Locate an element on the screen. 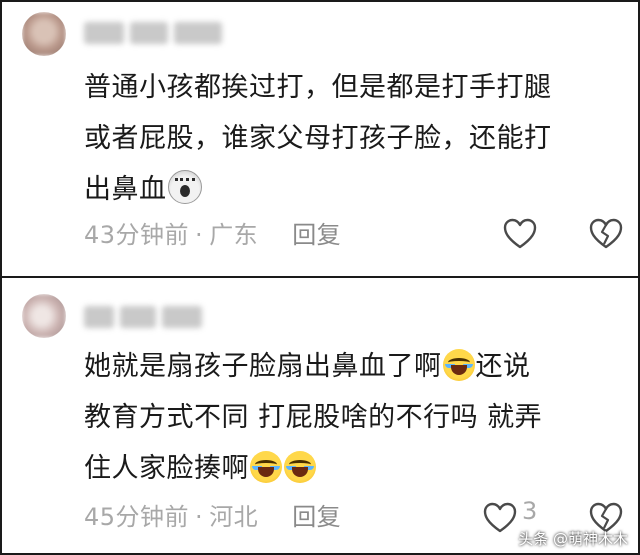 Image resolution: width=640 pixels, height=555 pixels. comment-location: 广东 is located at coordinates (234, 235).